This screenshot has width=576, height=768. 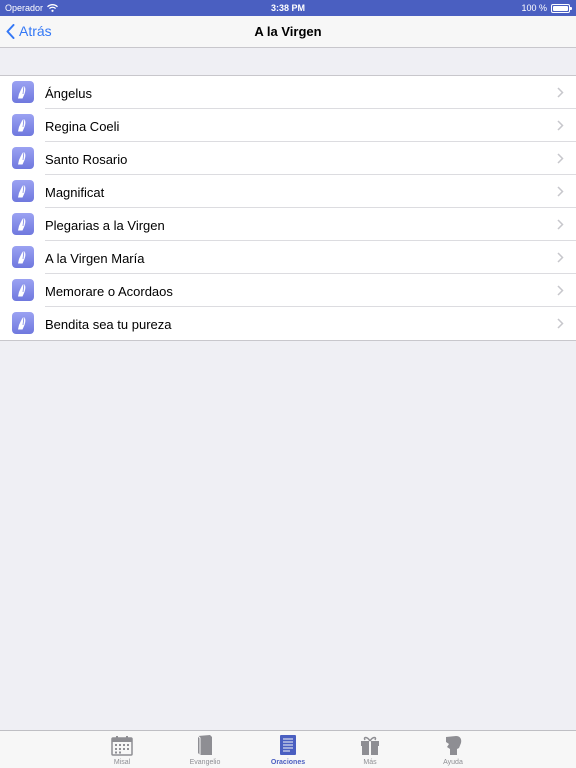 I want to click on tab-misal: Misal, so click(x=122, y=749).